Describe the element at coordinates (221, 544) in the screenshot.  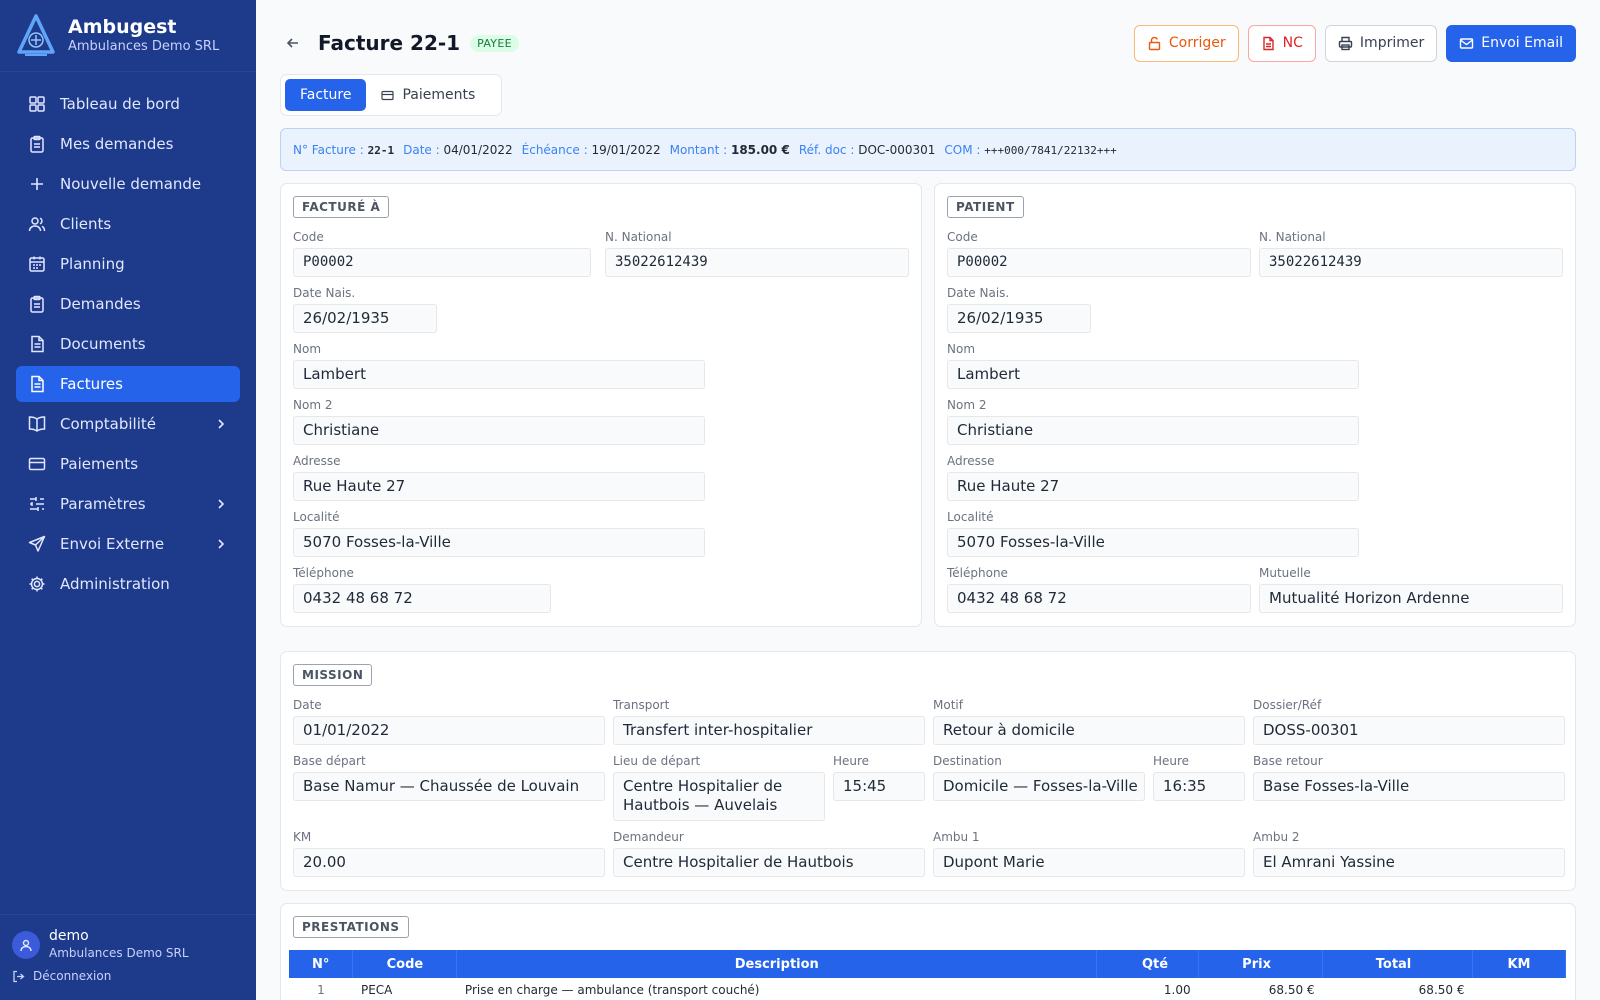
I see `chevron-right-icon` at that location.